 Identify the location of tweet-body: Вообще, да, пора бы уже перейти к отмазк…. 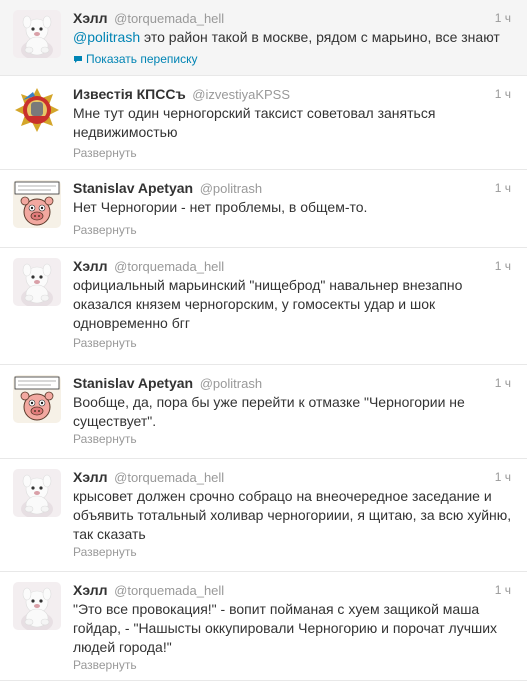
(269, 411).